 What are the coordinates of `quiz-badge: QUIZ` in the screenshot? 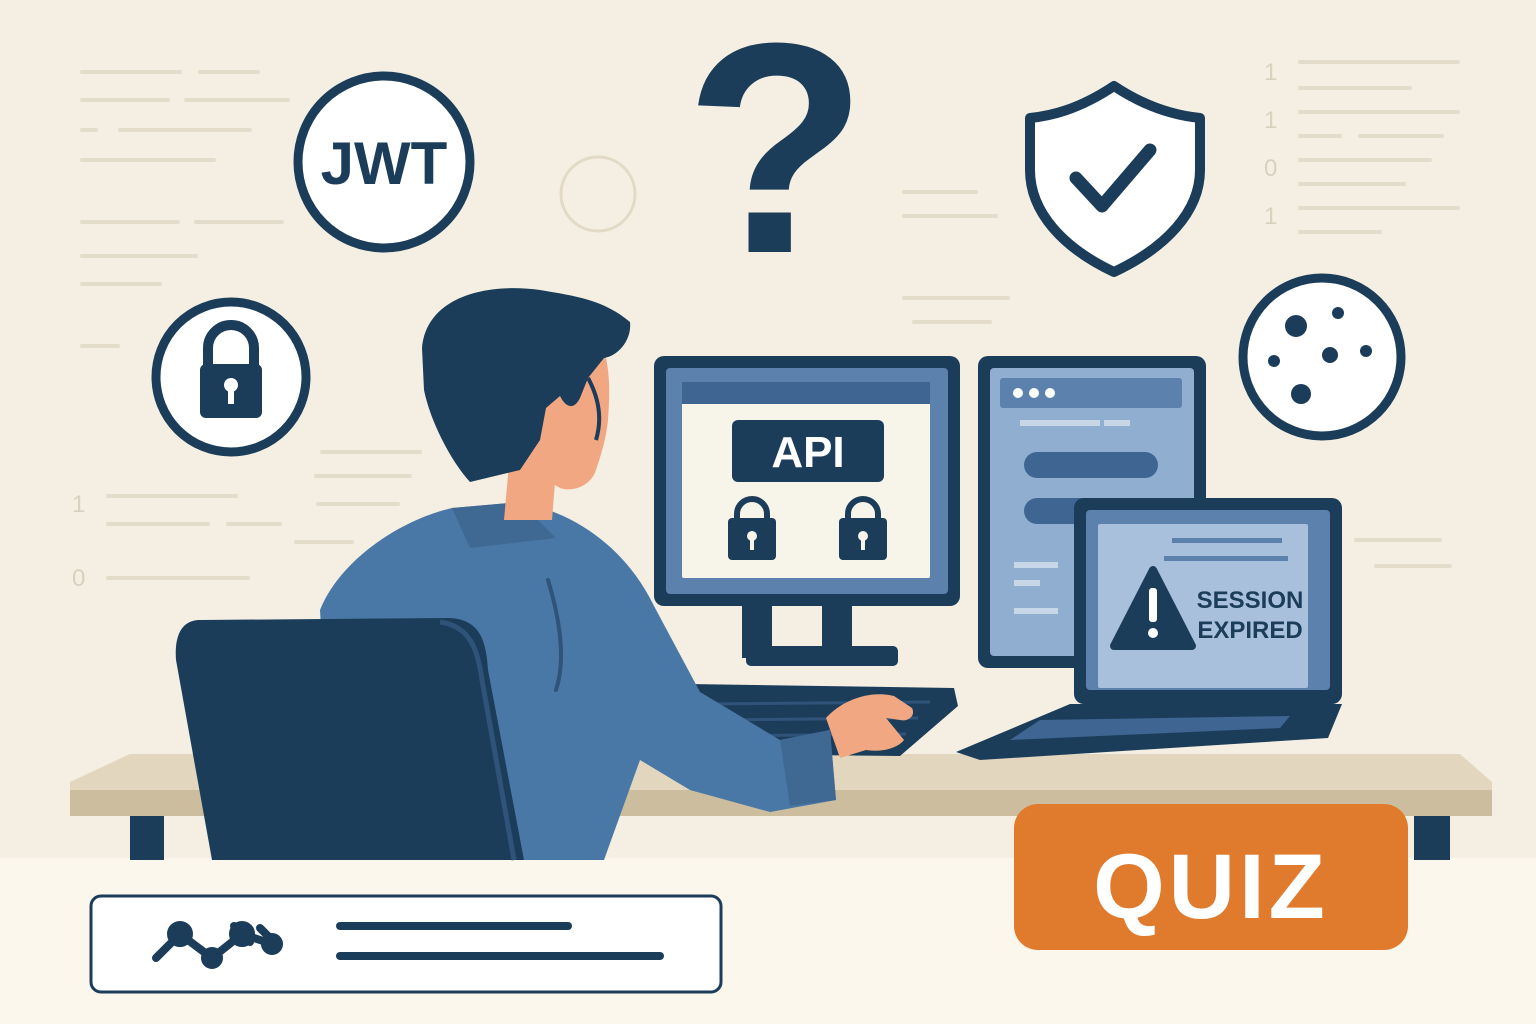 It's located at (1211, 877).